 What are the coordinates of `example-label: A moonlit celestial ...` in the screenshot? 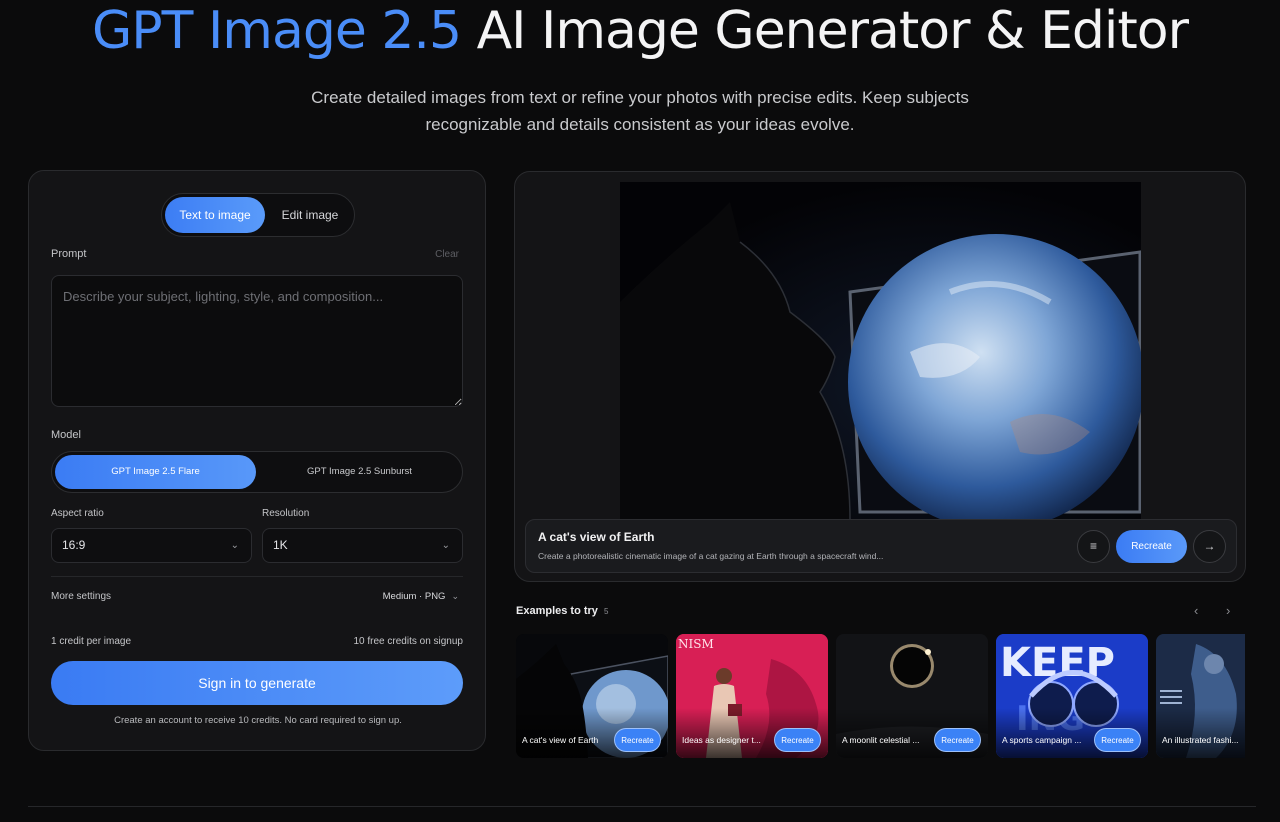 It's located at (881, 740).